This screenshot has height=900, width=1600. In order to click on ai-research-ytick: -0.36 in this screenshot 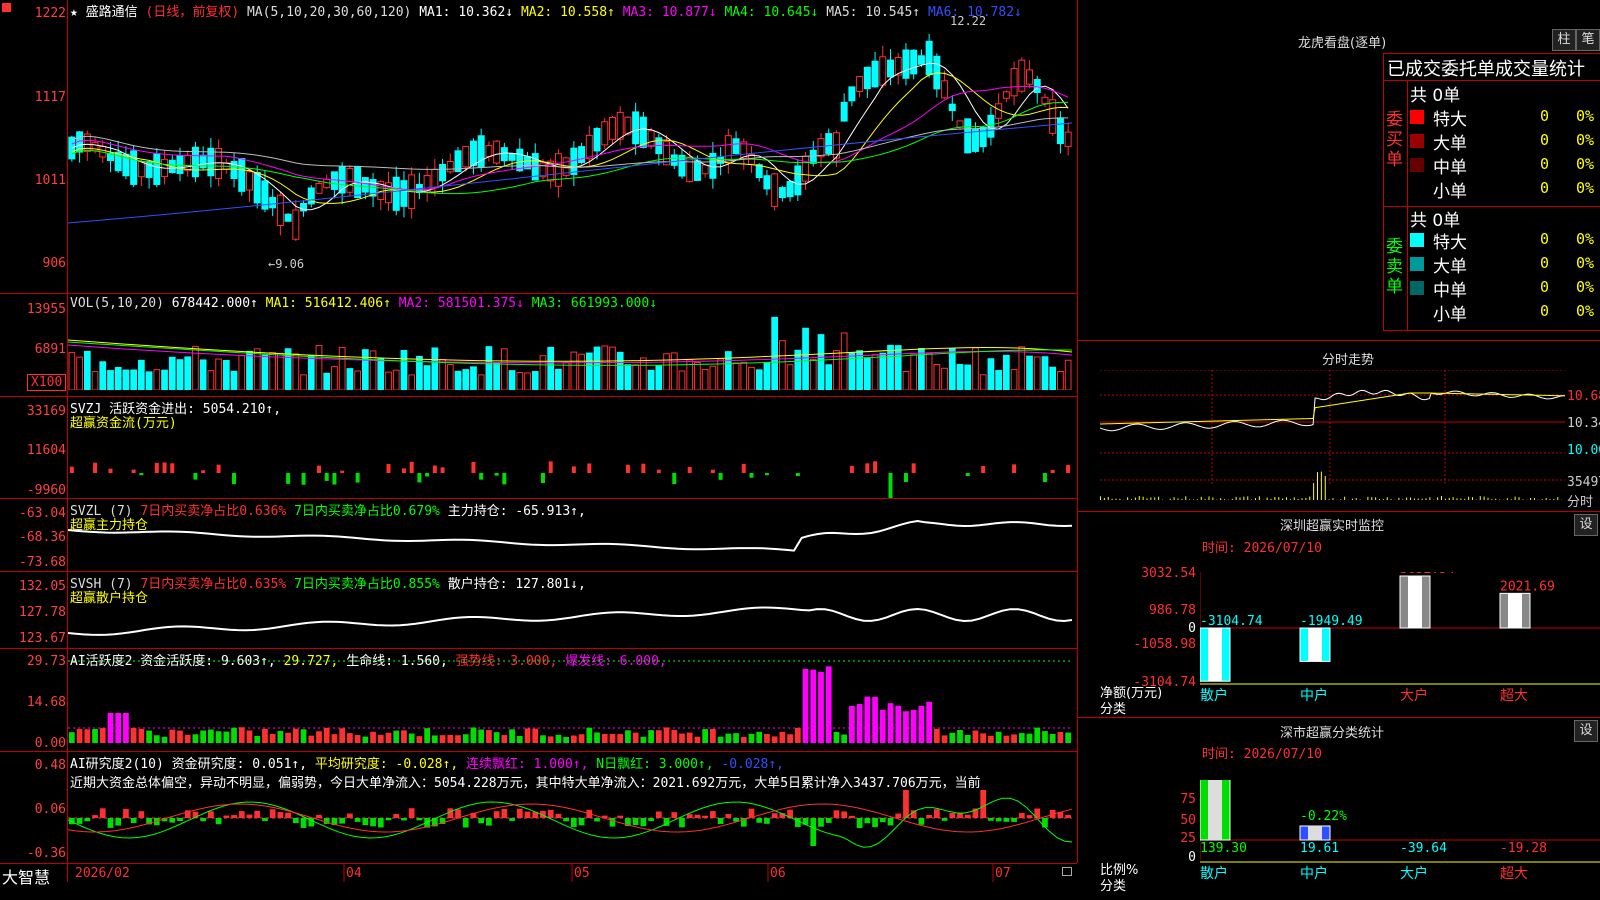, I will do `click(46, 853)`.